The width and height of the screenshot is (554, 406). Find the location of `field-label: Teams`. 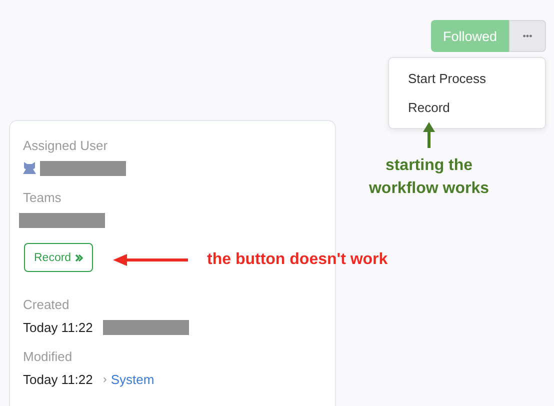

field-label: Teams is located at coordinates (42, 198).